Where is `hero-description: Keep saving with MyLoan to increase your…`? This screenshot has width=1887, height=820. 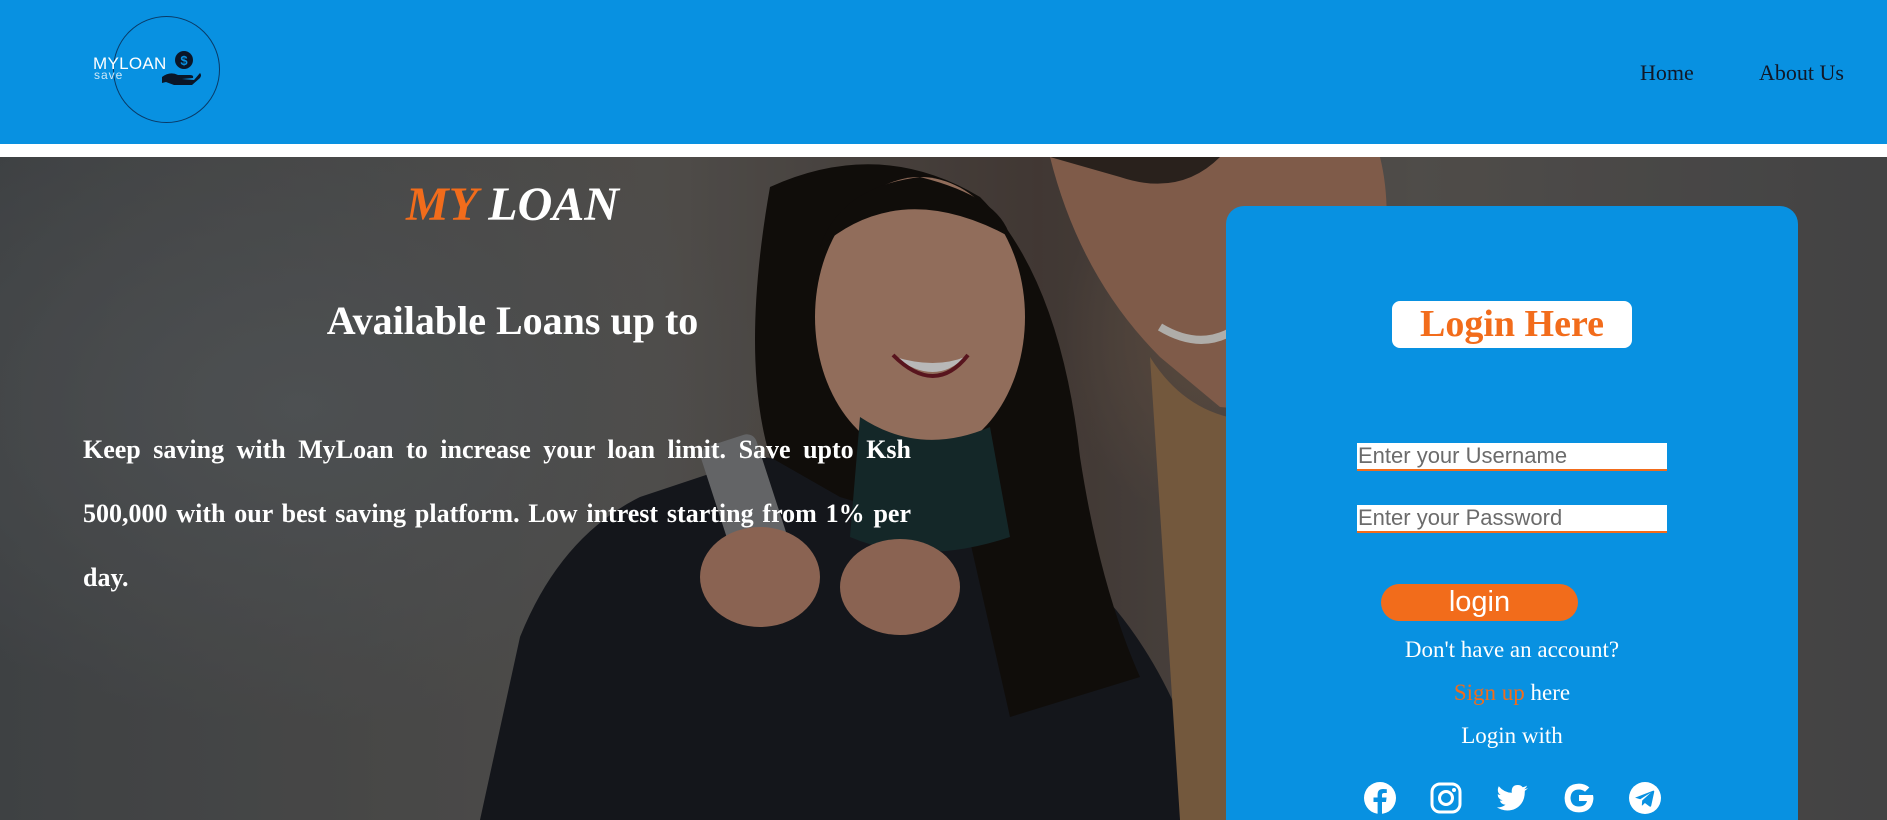
hero-description: Keep saving with MyLoan to increase your… is located at coordinates (497, 513).